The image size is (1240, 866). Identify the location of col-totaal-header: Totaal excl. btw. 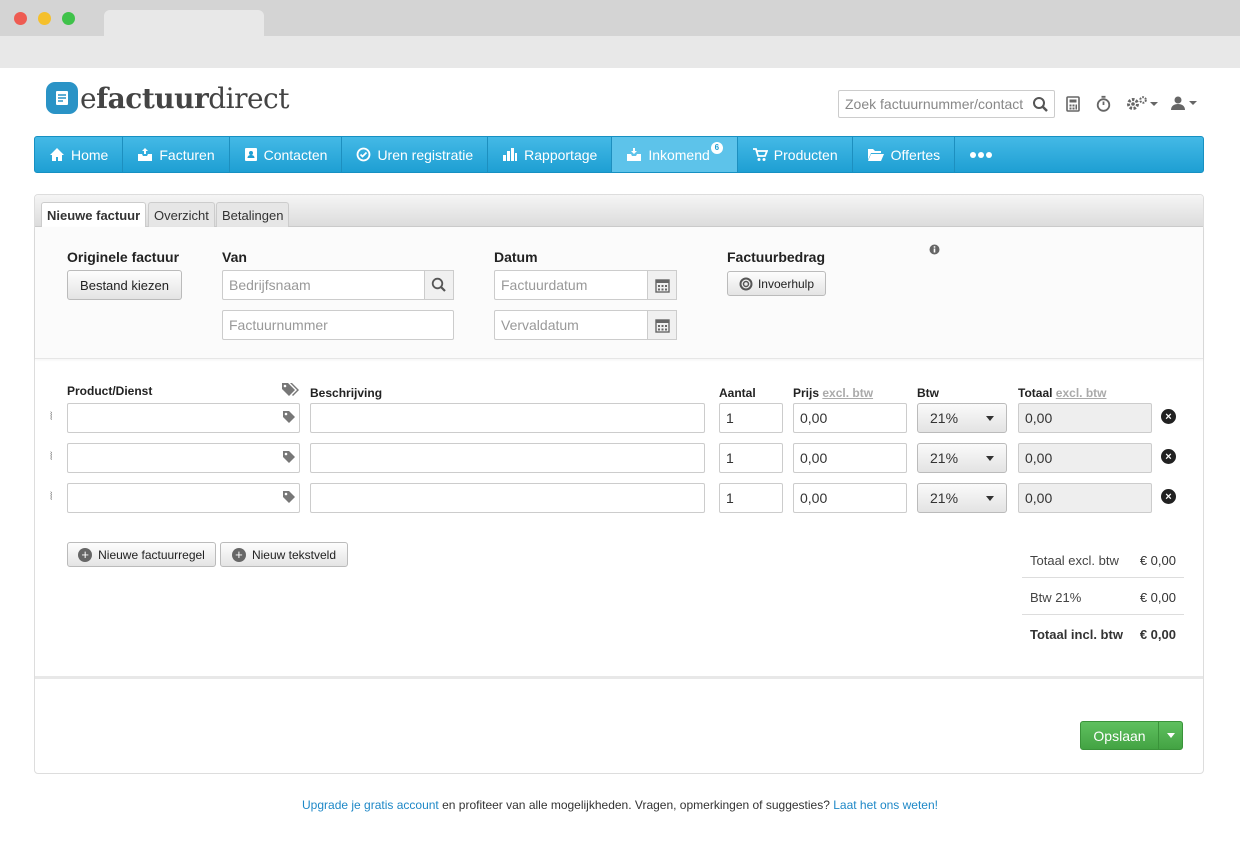
(1062, 393).